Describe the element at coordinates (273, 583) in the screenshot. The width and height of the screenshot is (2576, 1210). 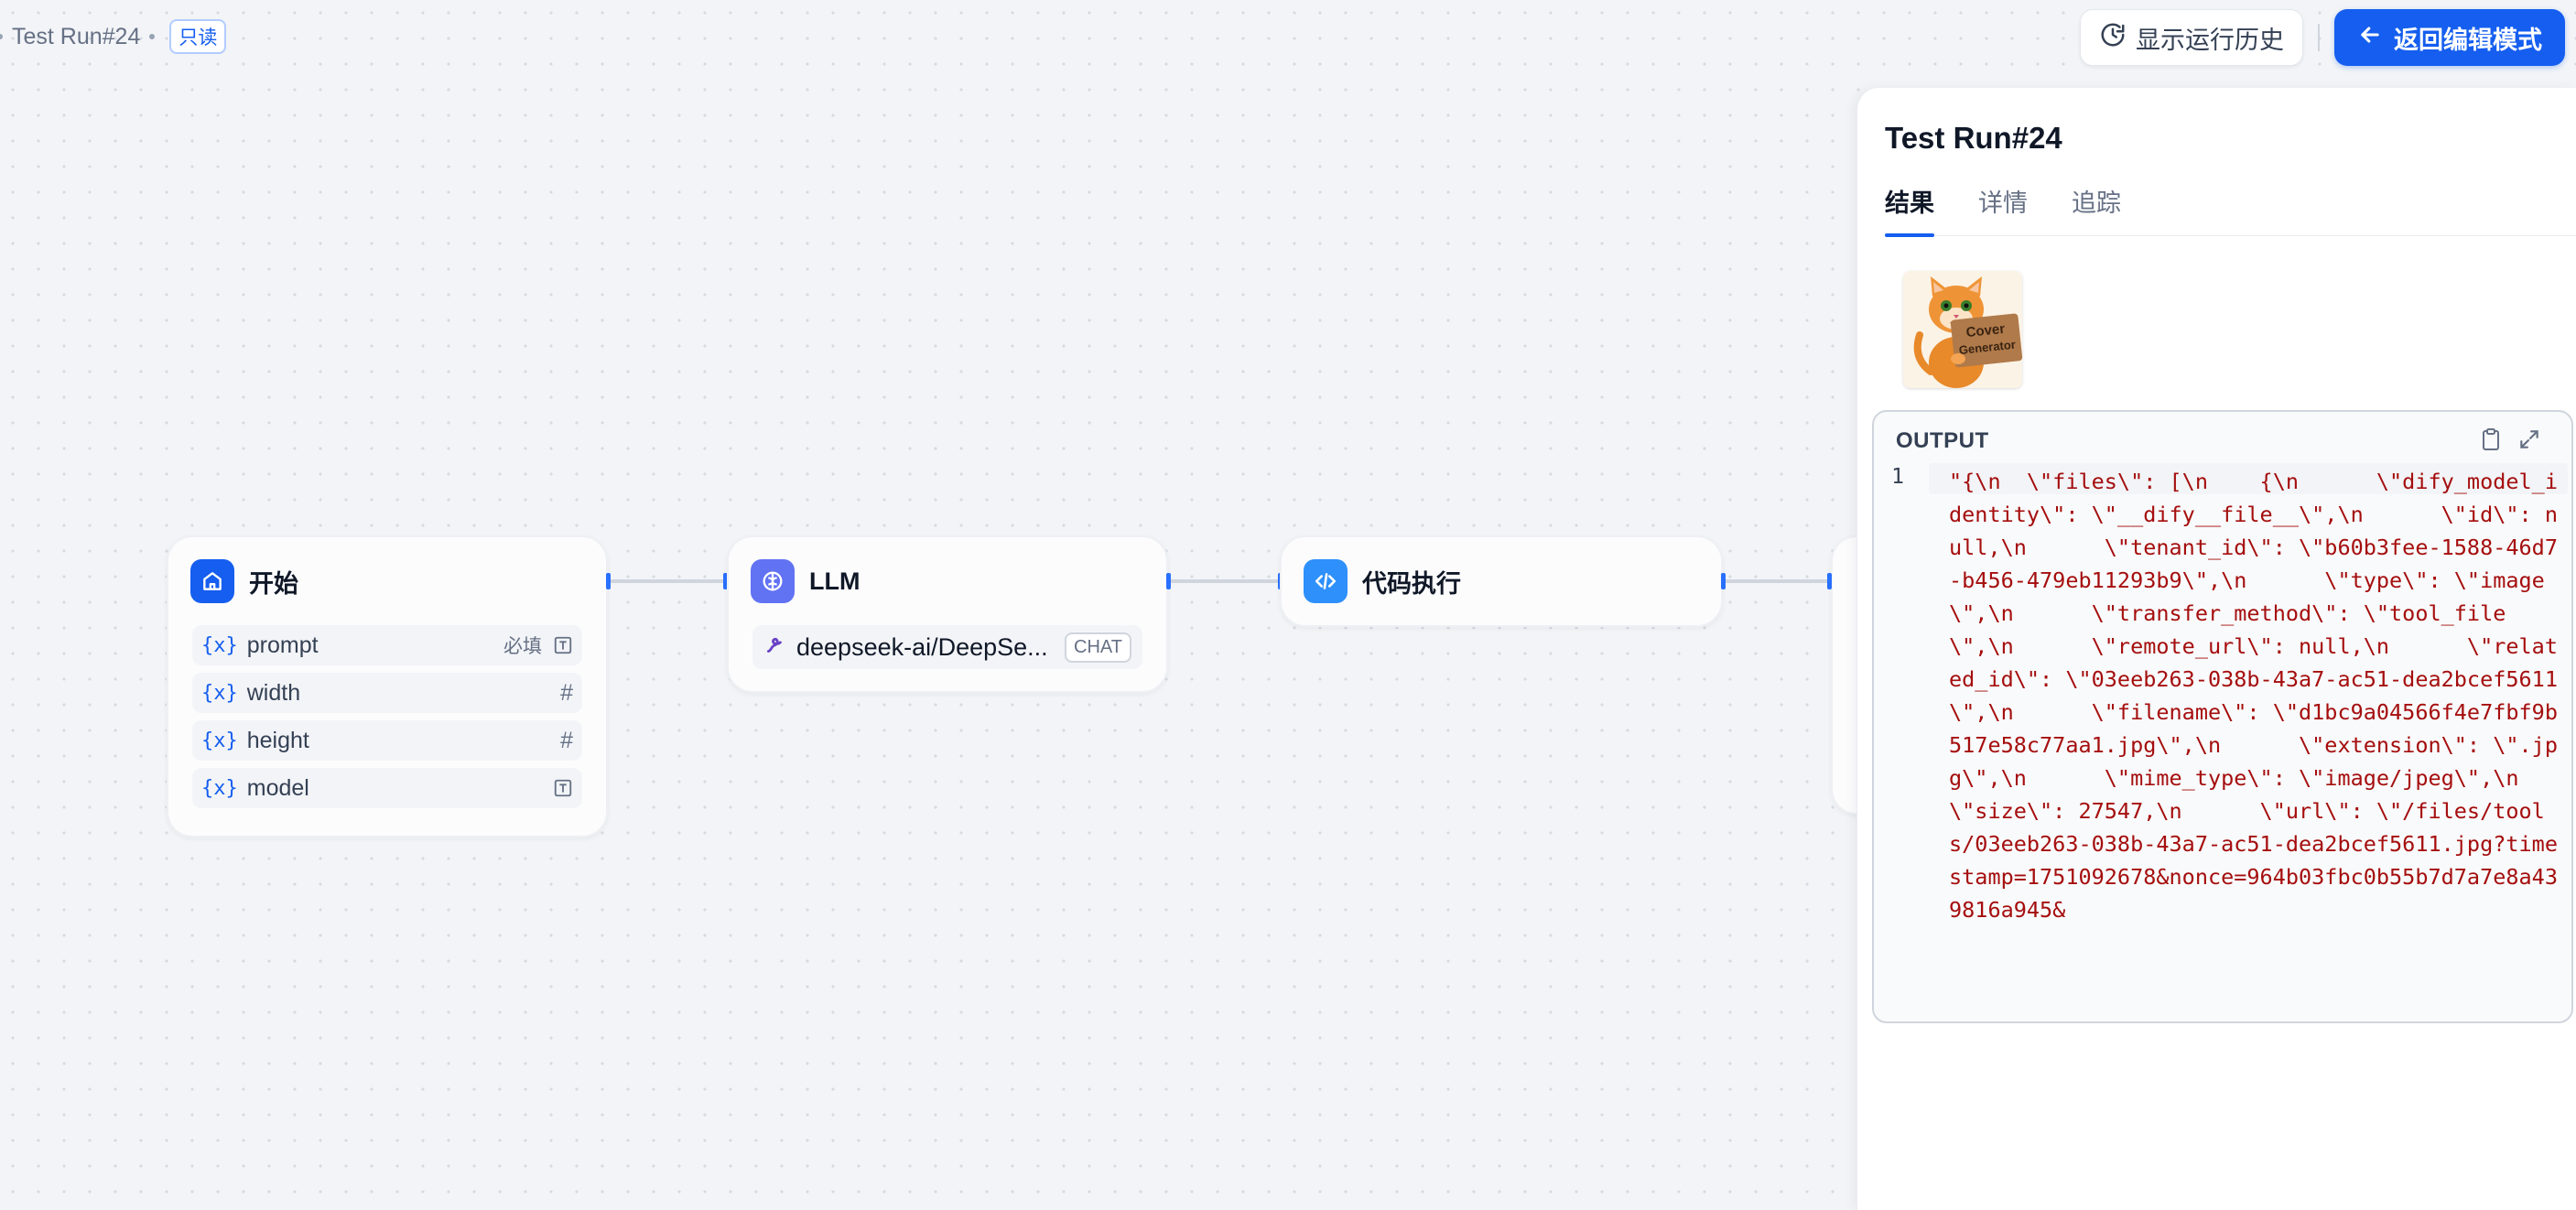
I see `start-node-title: 开始` at that location.